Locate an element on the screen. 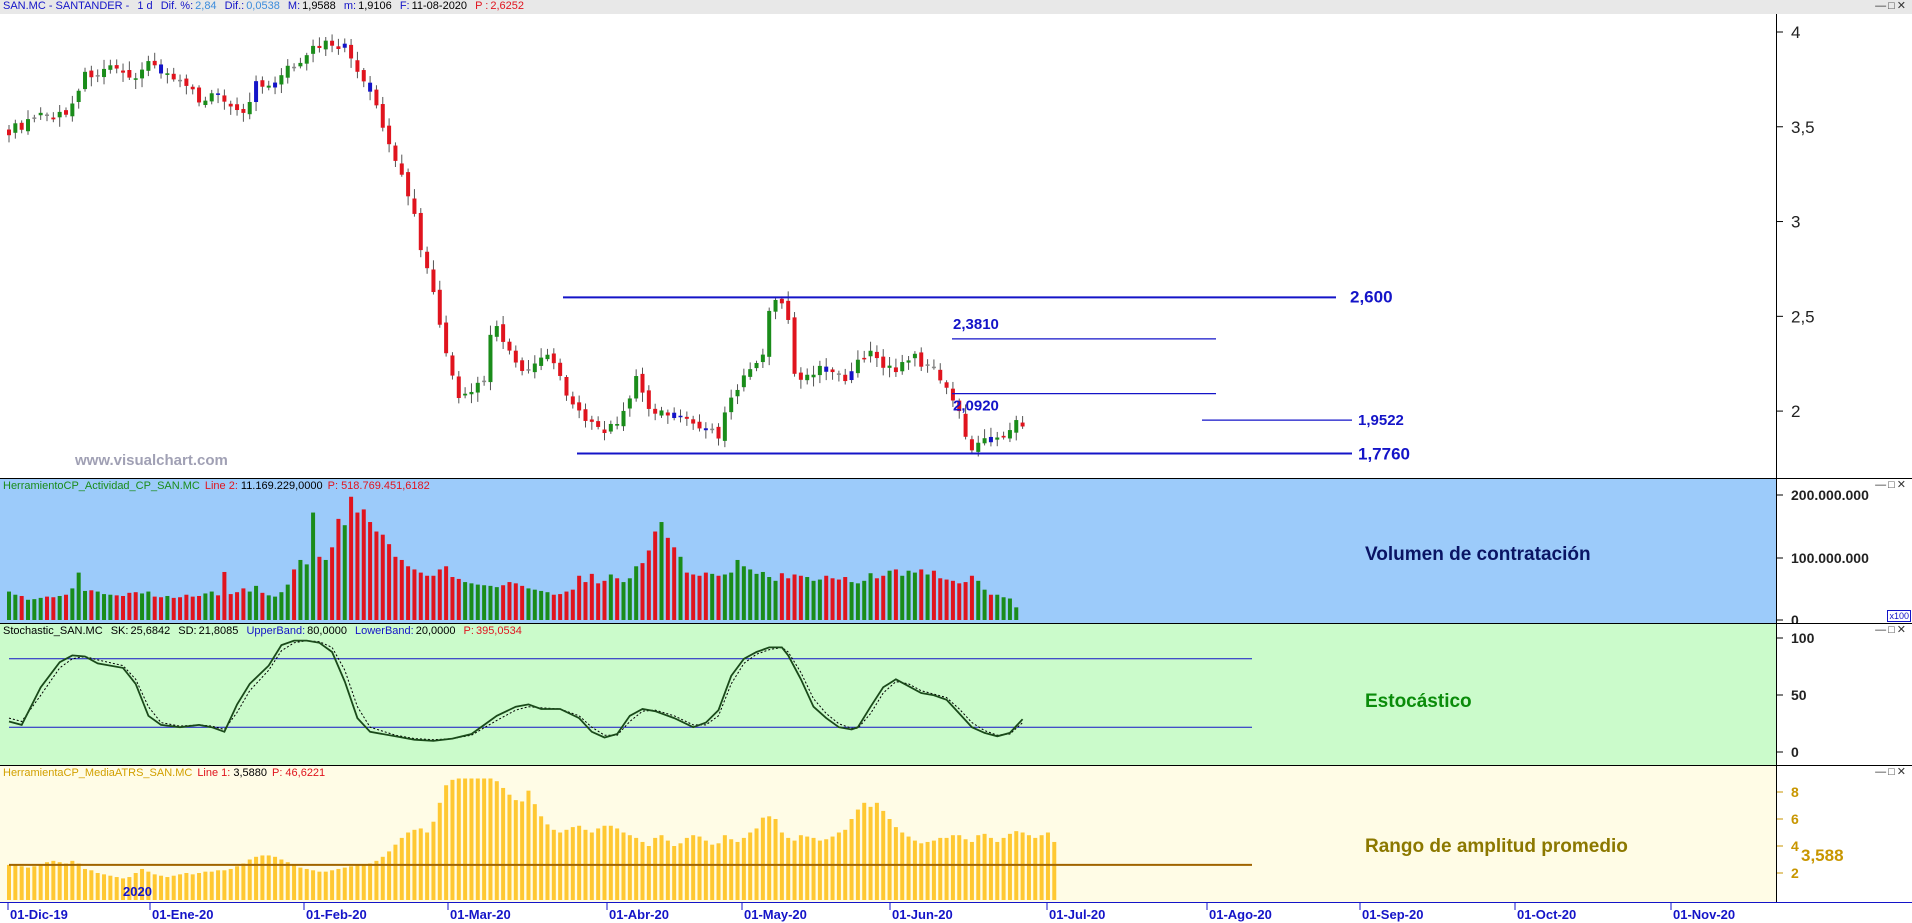  volume-window-controls: —□✕ is located at coordinates (1891, 485).